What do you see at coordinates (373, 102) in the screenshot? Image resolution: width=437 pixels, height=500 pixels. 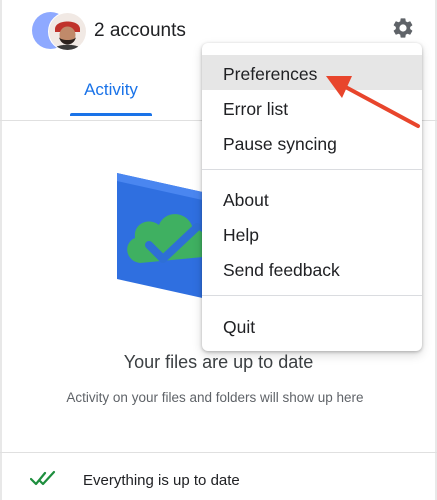 I see `annotation-arrow-icon` at bounding box center [373, 102].